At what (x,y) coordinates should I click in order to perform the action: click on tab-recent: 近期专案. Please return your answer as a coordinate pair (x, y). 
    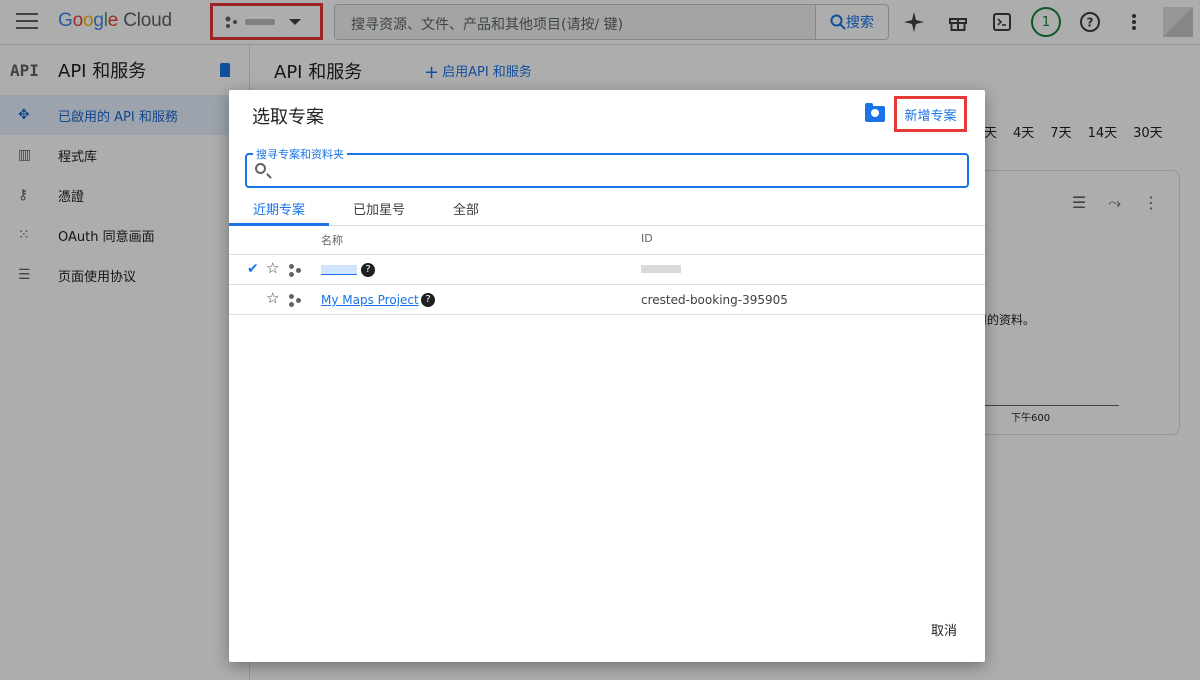
    Looking at the image, I should click on (279, 210).